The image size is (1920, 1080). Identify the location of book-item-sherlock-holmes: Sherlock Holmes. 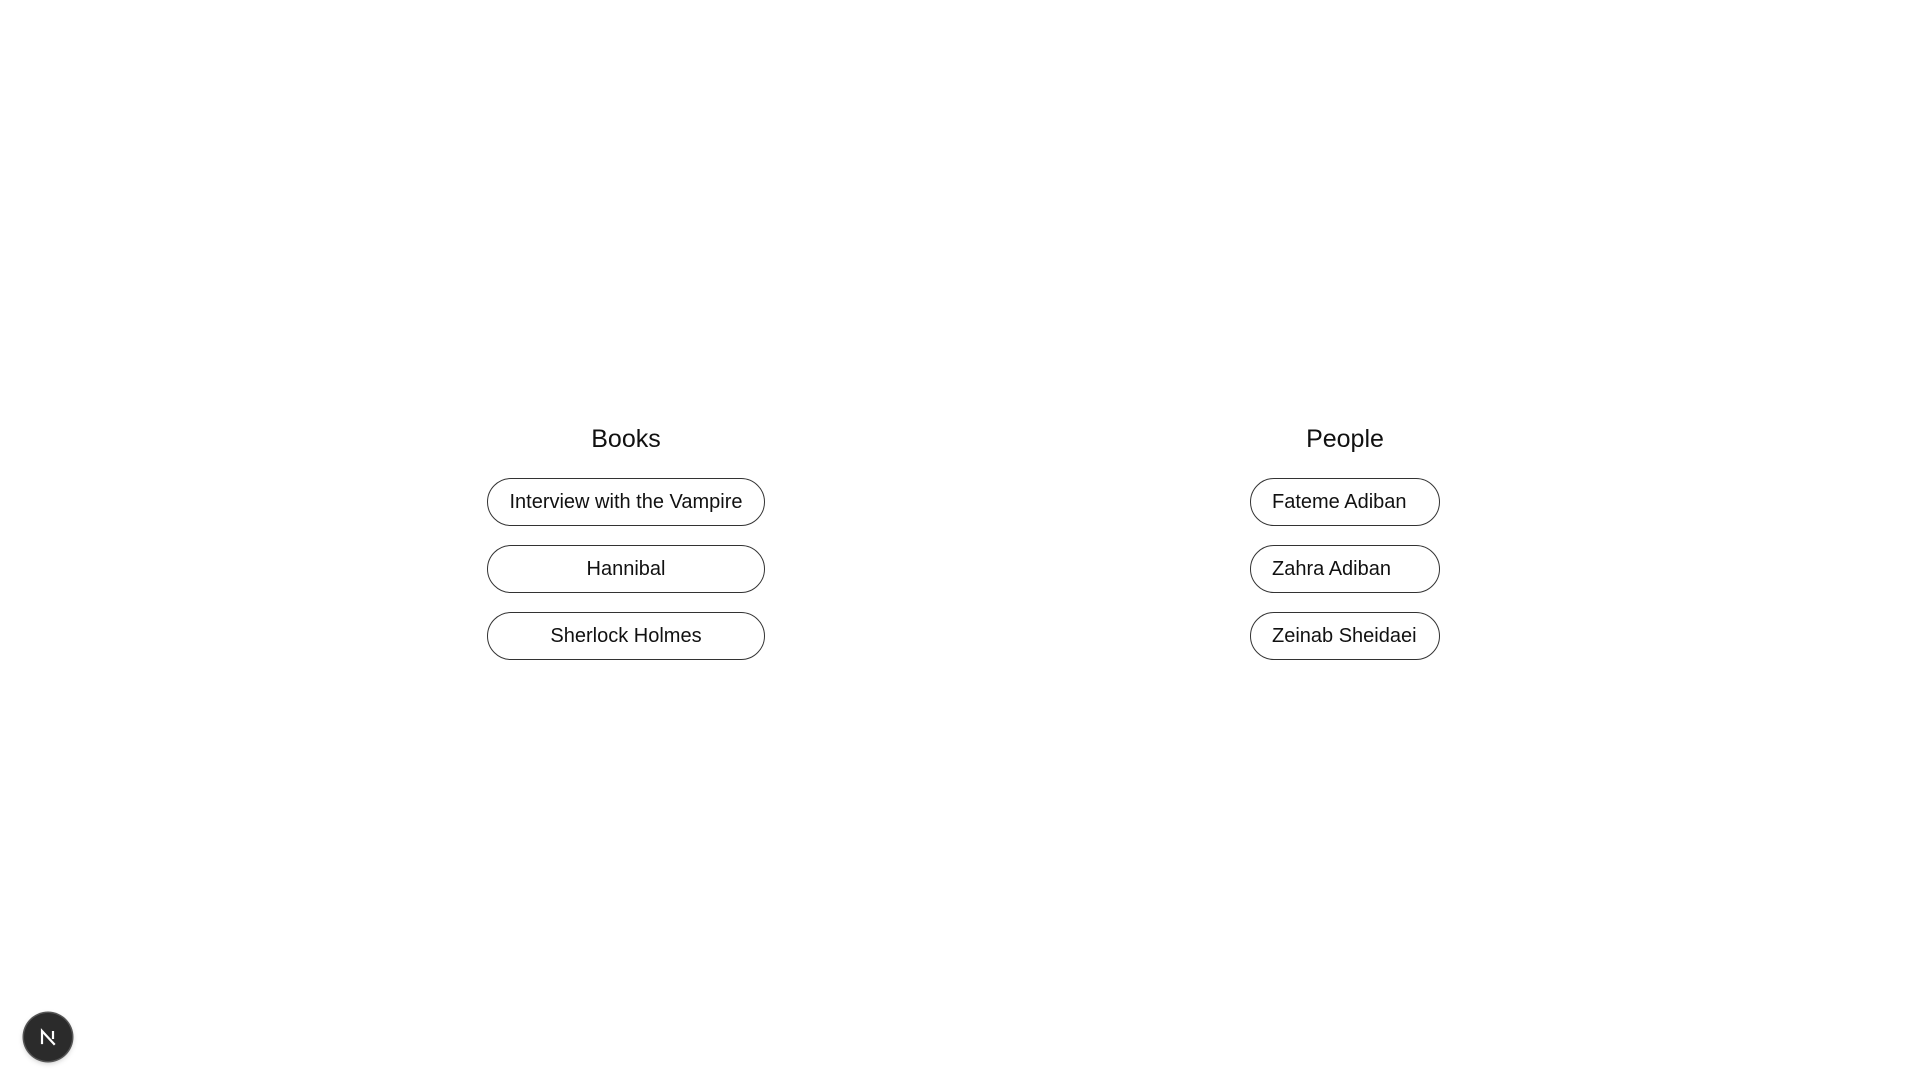
(626, 636).